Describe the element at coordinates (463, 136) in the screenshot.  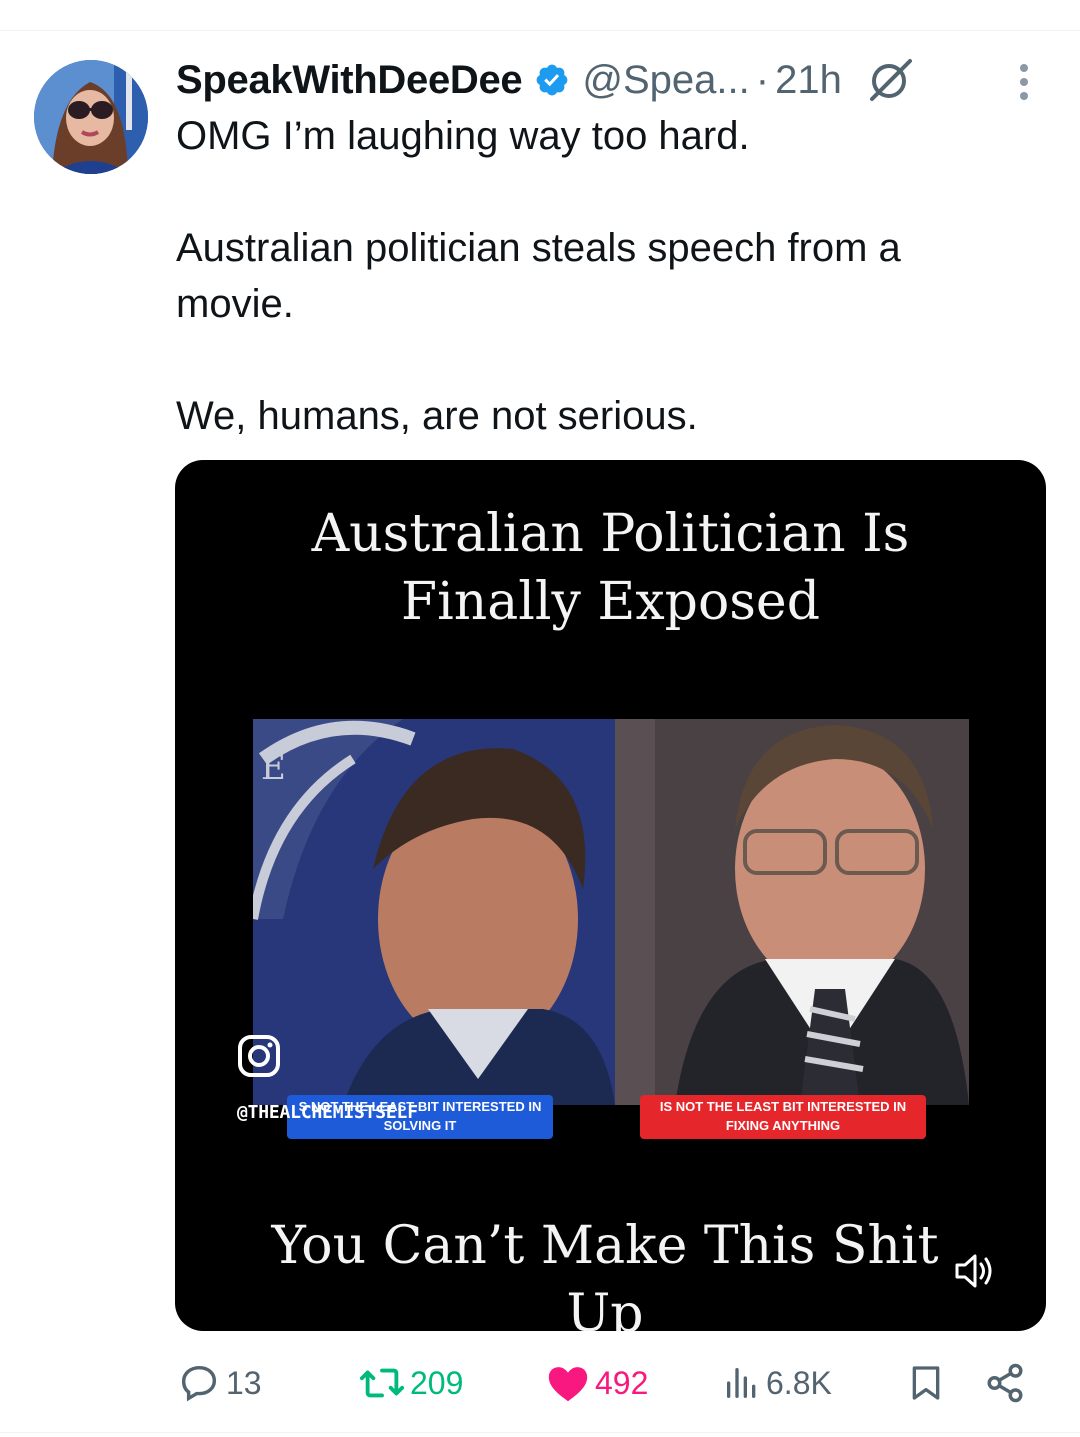
I see `tweet-line: OMG I’m laughing way too hard.` at that location.